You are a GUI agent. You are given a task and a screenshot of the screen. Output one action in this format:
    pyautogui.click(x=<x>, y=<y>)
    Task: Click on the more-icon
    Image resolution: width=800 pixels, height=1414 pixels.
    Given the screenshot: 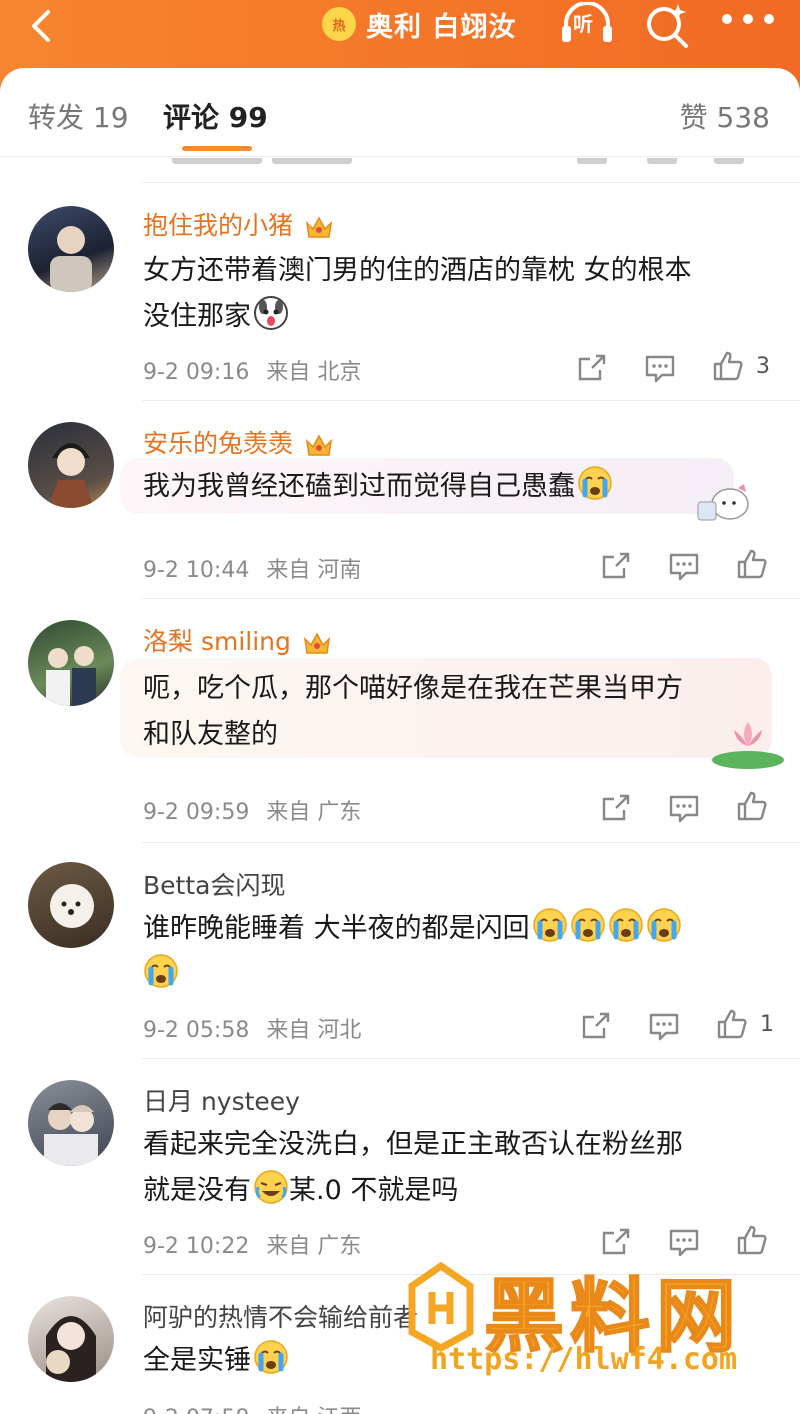 What is the action you would take?
    pyautogui.click(x=748, y=21)
    